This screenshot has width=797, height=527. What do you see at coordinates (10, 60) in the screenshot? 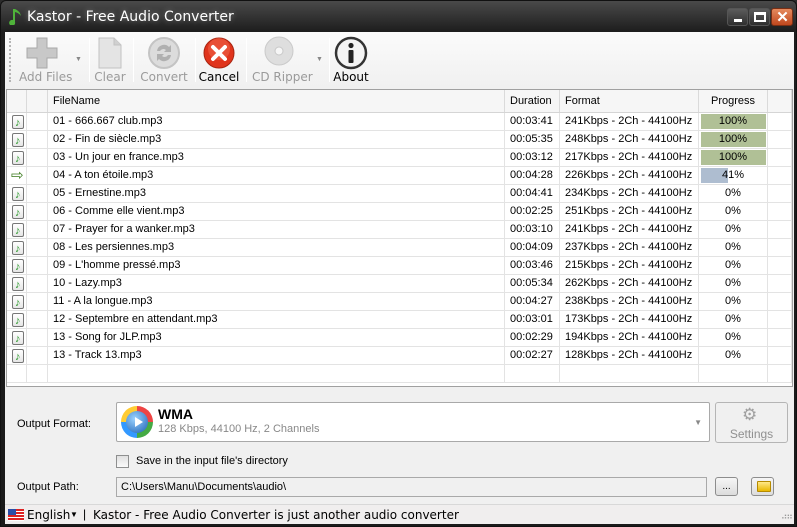
I see `toolbar-grip` at bounding box center [10, 60].